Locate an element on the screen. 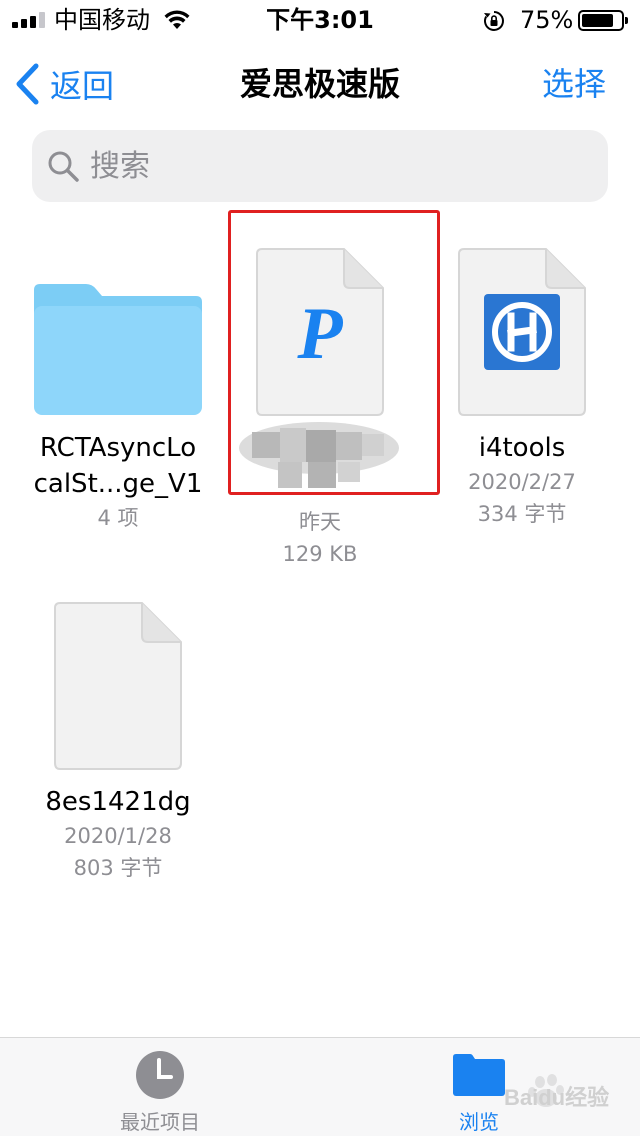 The height and width of the screenshot is (1136, 640). pdf-letter: P is located at coordinates (319, 334).